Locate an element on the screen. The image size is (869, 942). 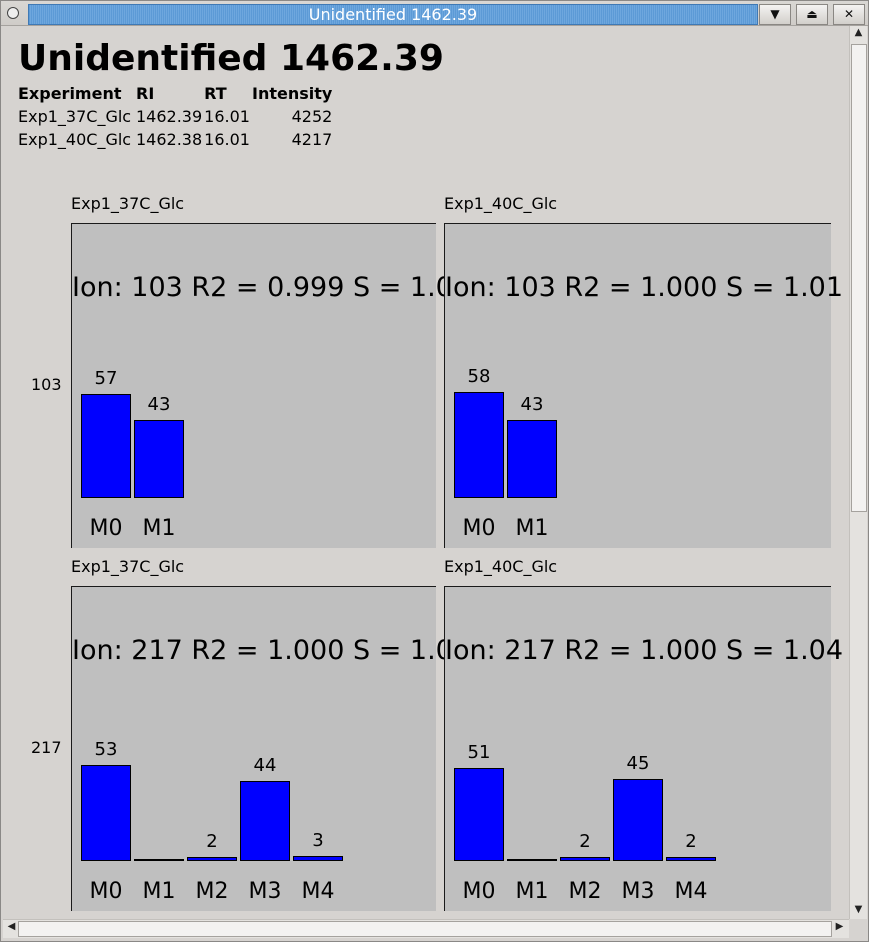
maximize-icon: ⏏ is located at coordinates (812, 14).